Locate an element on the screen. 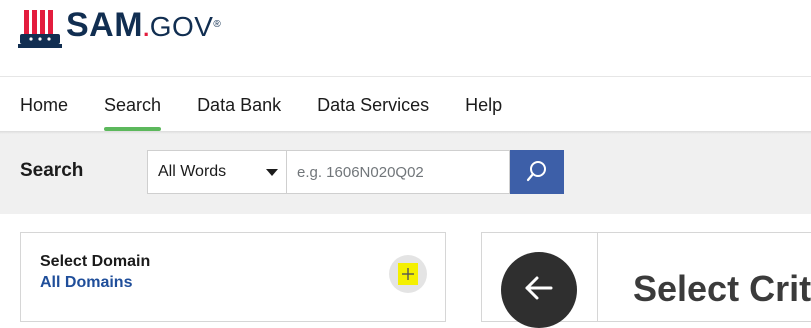 This screenshot has height=328, width=811. nav-search: Search is located at coordinates (133, 104).